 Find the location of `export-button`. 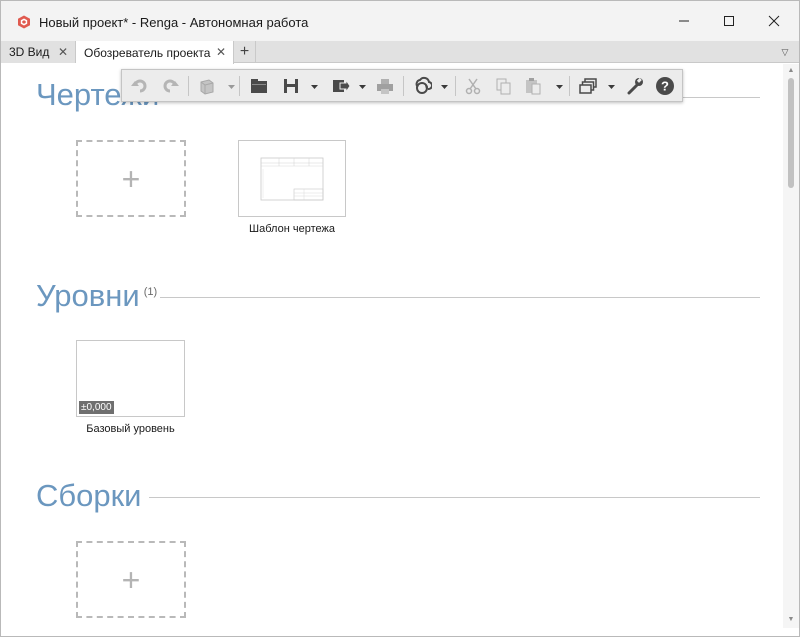

export-button is located at coordinates (340, 86).